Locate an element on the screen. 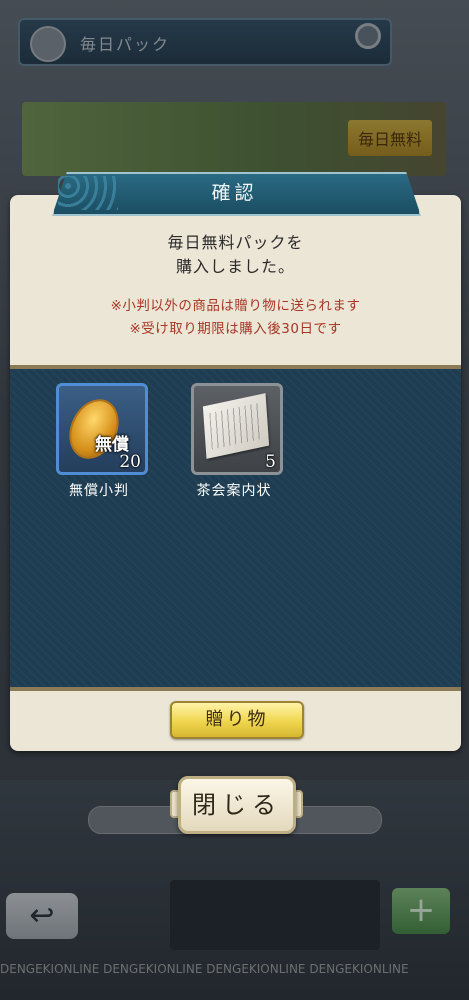  purchase-message: 毎日無料パックを 購入しました。 is located at coordinates (235, 255).